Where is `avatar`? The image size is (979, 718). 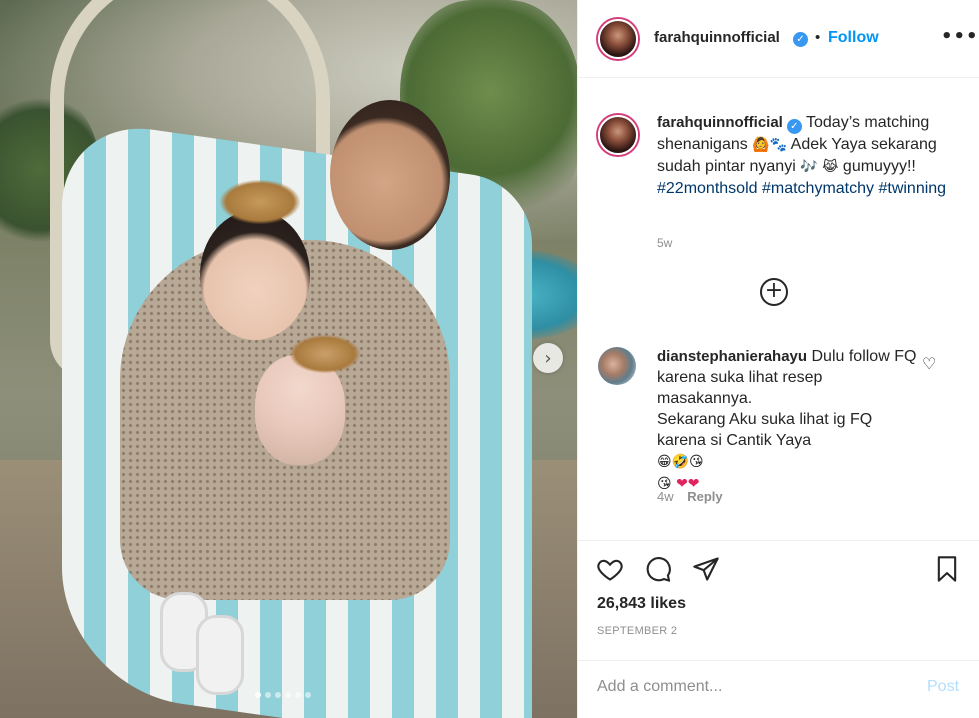 avatar is located at coordinates (618, 39).